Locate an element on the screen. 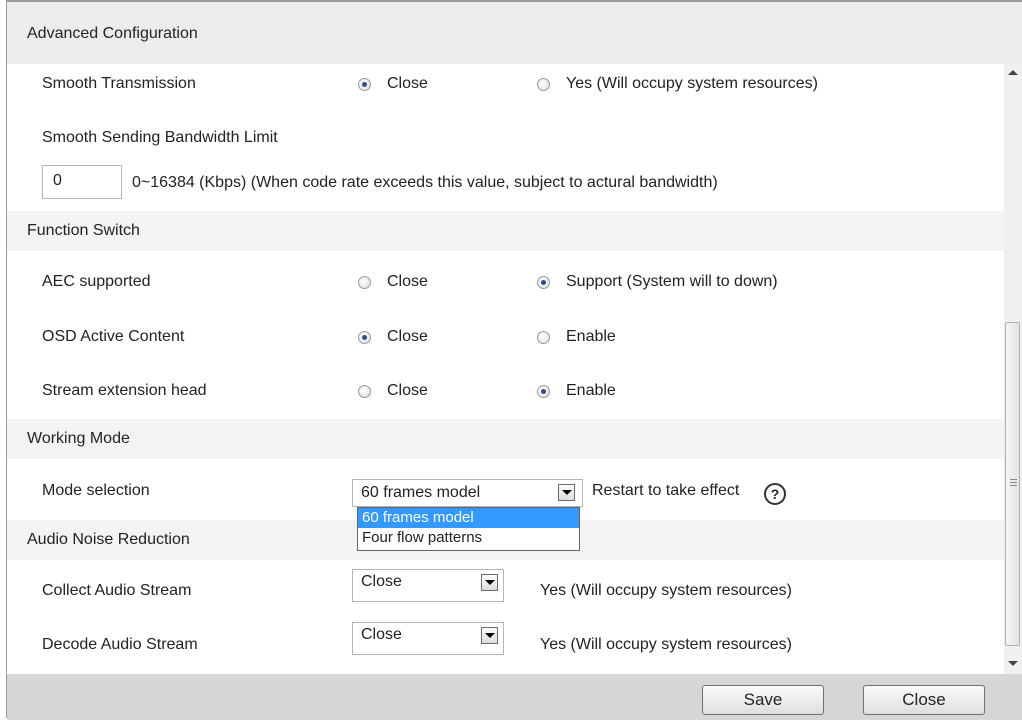  osd-enable-radio is located at coordinates (543, 337).